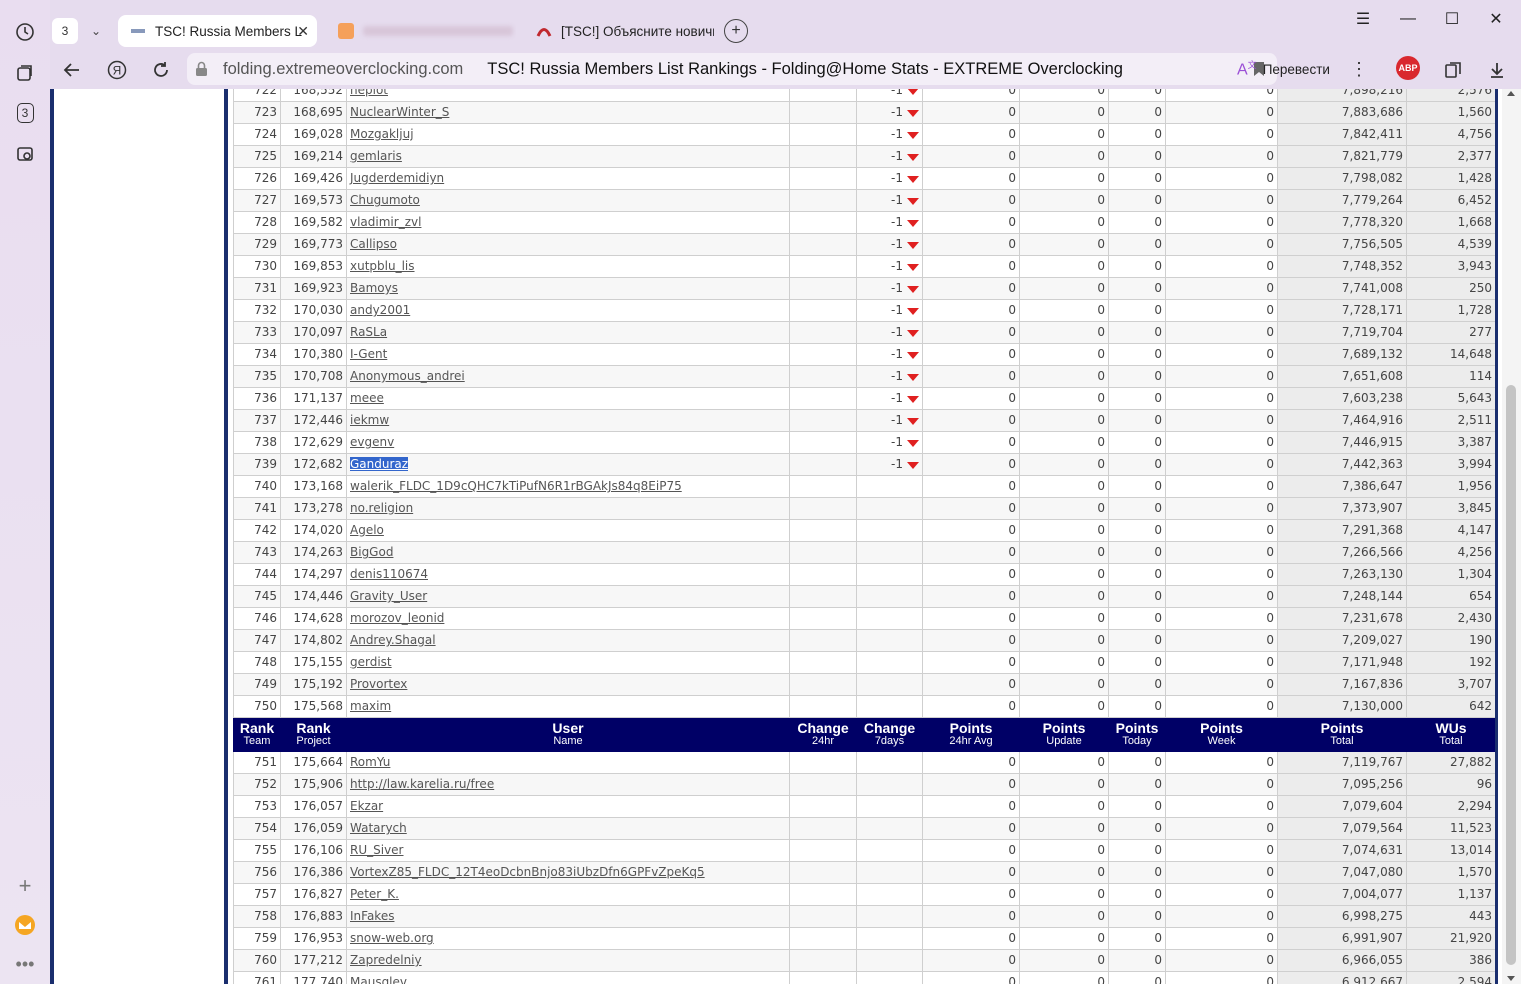  Describe the element at coordinates (1221, 640) in the screenshot. I see `cell-week: 0` at that location.